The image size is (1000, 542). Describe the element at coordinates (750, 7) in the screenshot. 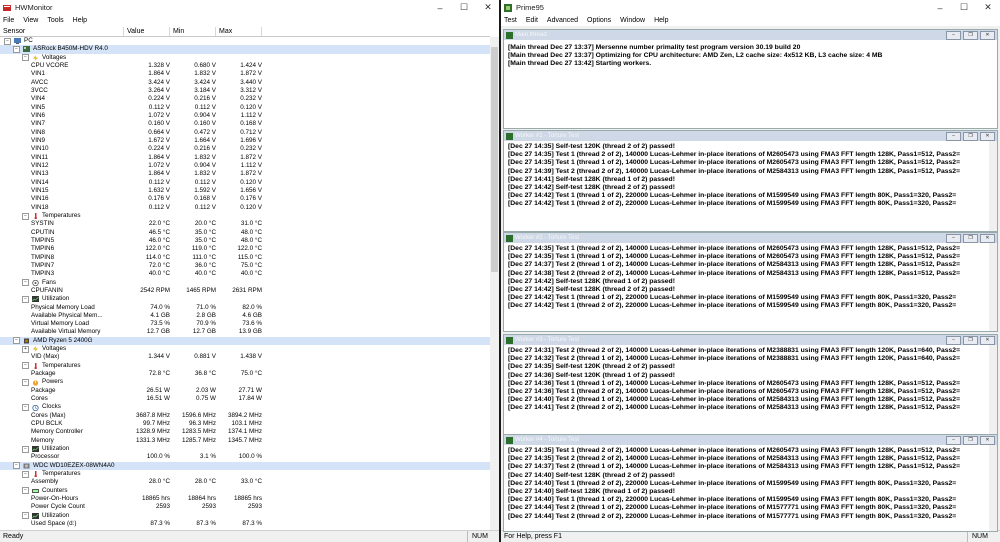

I see `prime95-titlebar: Prime95 – ☐ ✕` at that location.